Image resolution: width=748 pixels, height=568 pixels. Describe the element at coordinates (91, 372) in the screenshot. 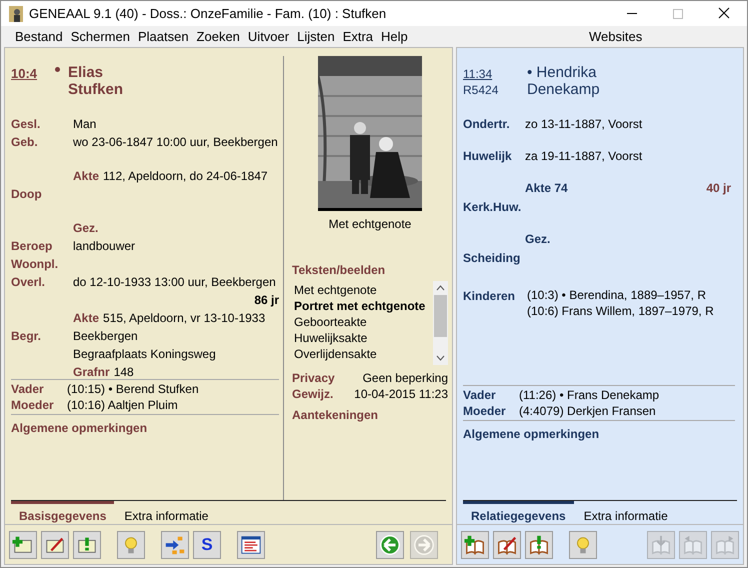

I see `fact-label: Grafnr` at that location.